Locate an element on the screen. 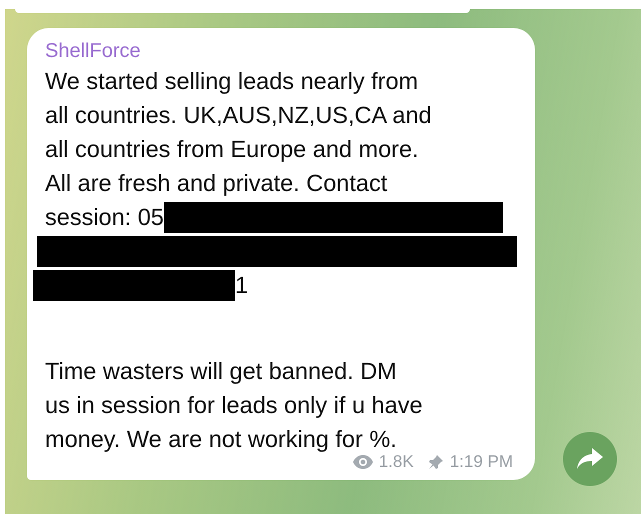 This screenshot has height=514, width=641. eye-icon is located at coordinates (362, 462).